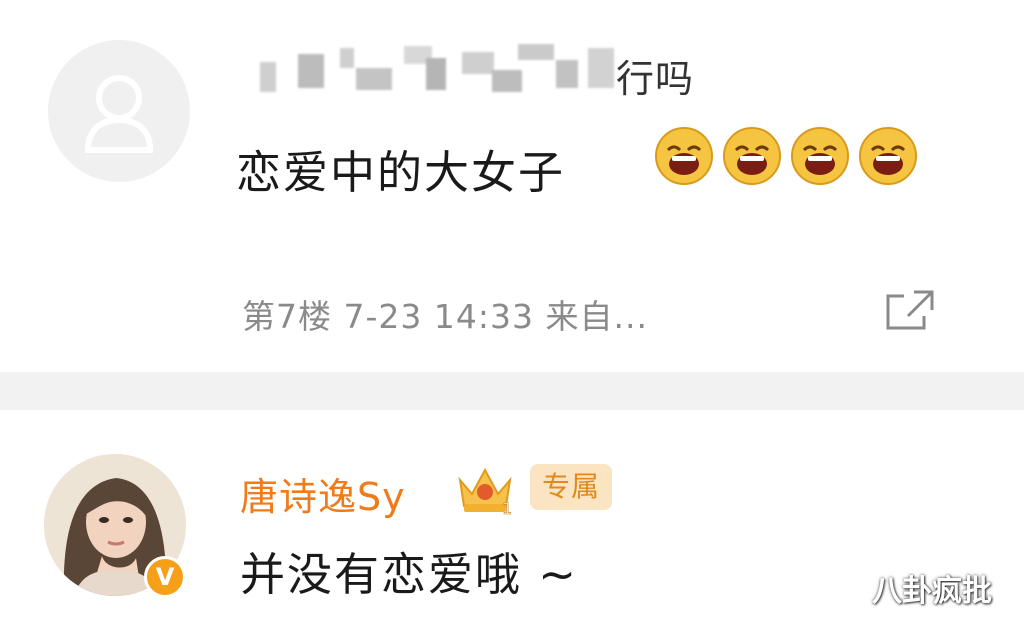  Describe the element at coordinates (786, 158) in the screenshot. I see `emoji-row` at that location.